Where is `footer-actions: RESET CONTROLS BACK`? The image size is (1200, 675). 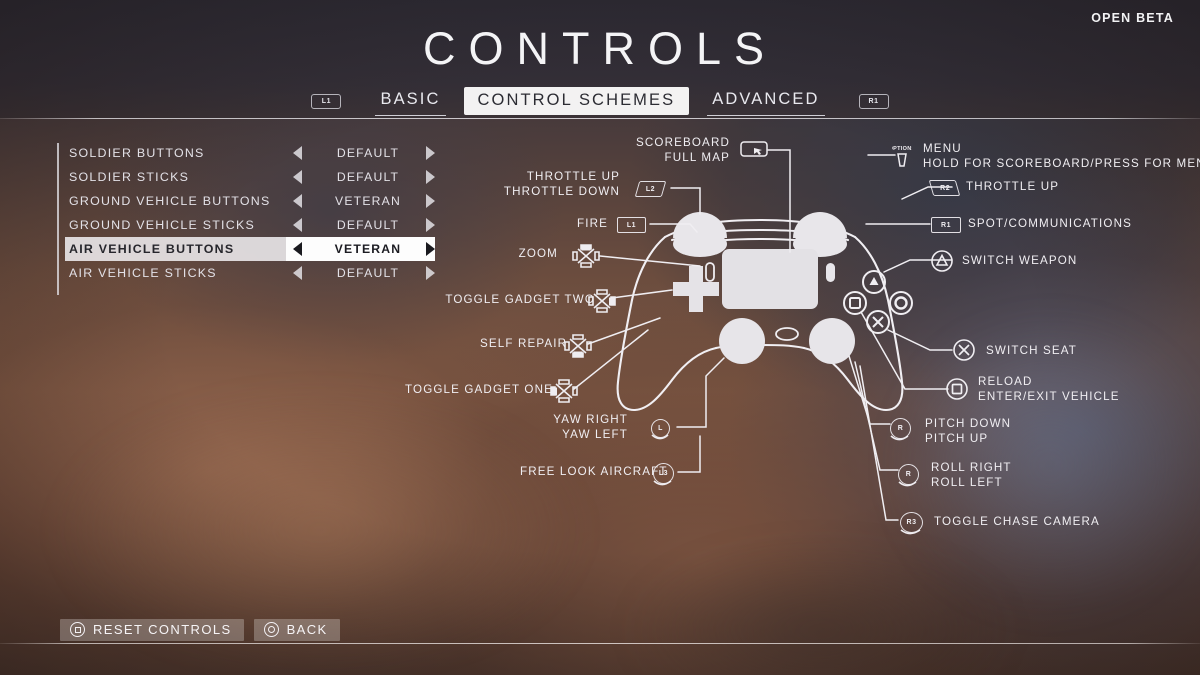 footer-actions: RESET CONTROLS BACK is located at coordinates (200, 630).